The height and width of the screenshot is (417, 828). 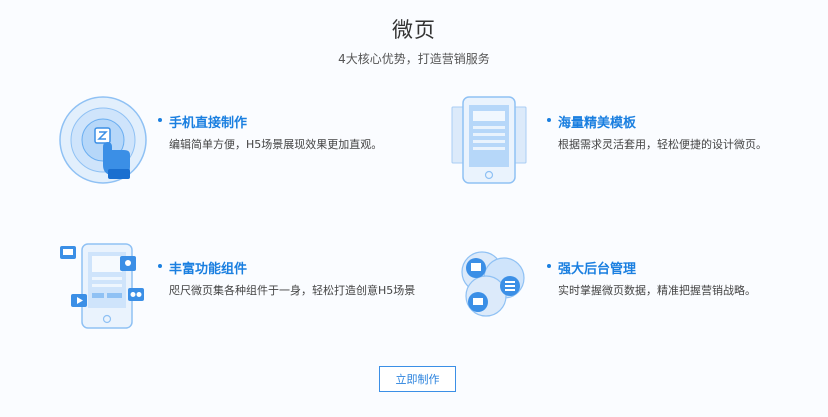 I want to click on create-now-button: 立即制作, so click(x=417, y=379).